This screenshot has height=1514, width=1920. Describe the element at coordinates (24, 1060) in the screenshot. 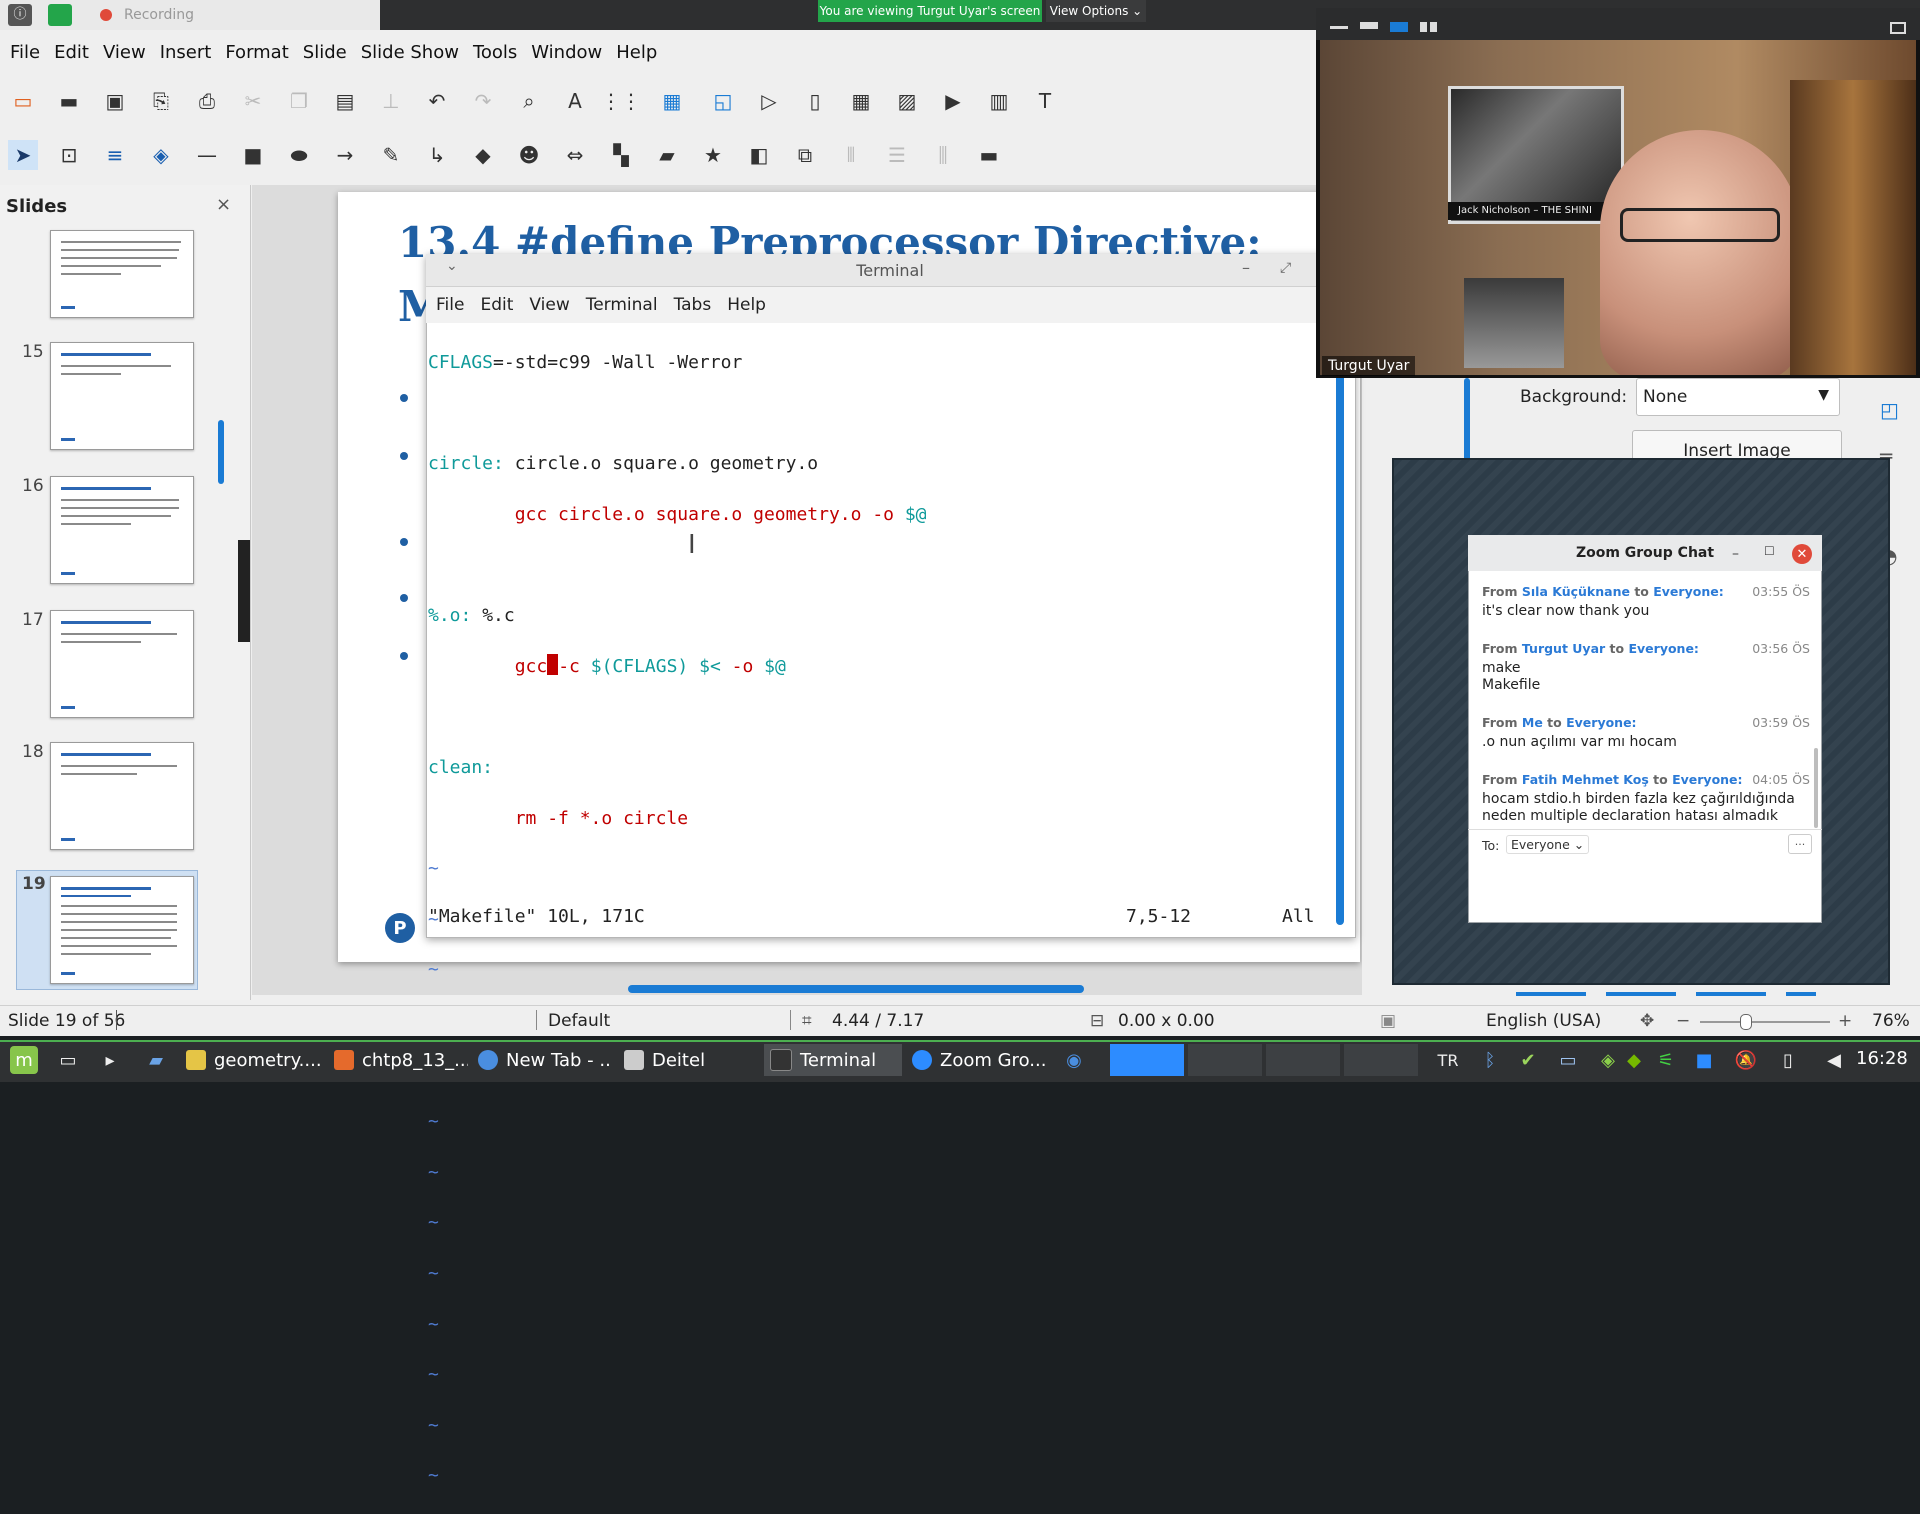

I see `mint-menu-icon: m` at that location.